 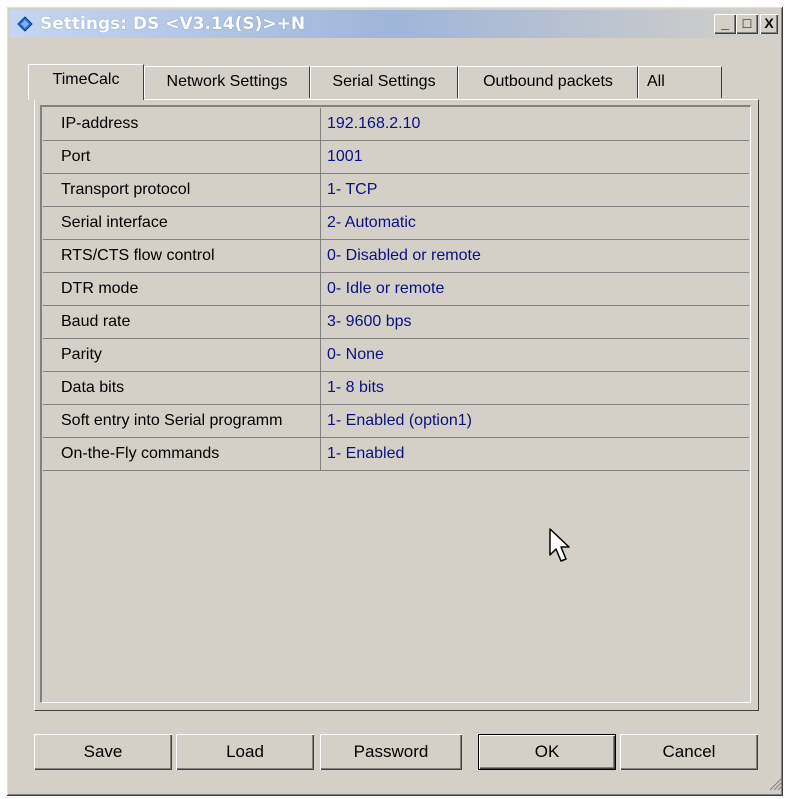 What do you see at coordinates (537, 355) in the screenshot?
I see `setting-value: 0- None` at bounding box center [537, 355].